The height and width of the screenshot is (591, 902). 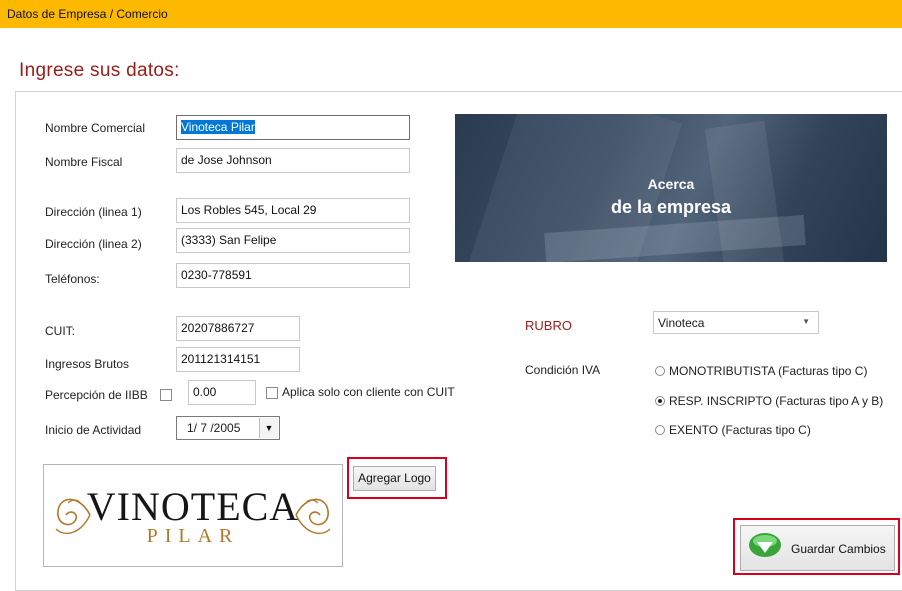 What do you see at coordinates (293, 127) in the screenshot?
I see `nombre-comercial-input: Vinoteca Pilar` at bounding box center [293, 127].